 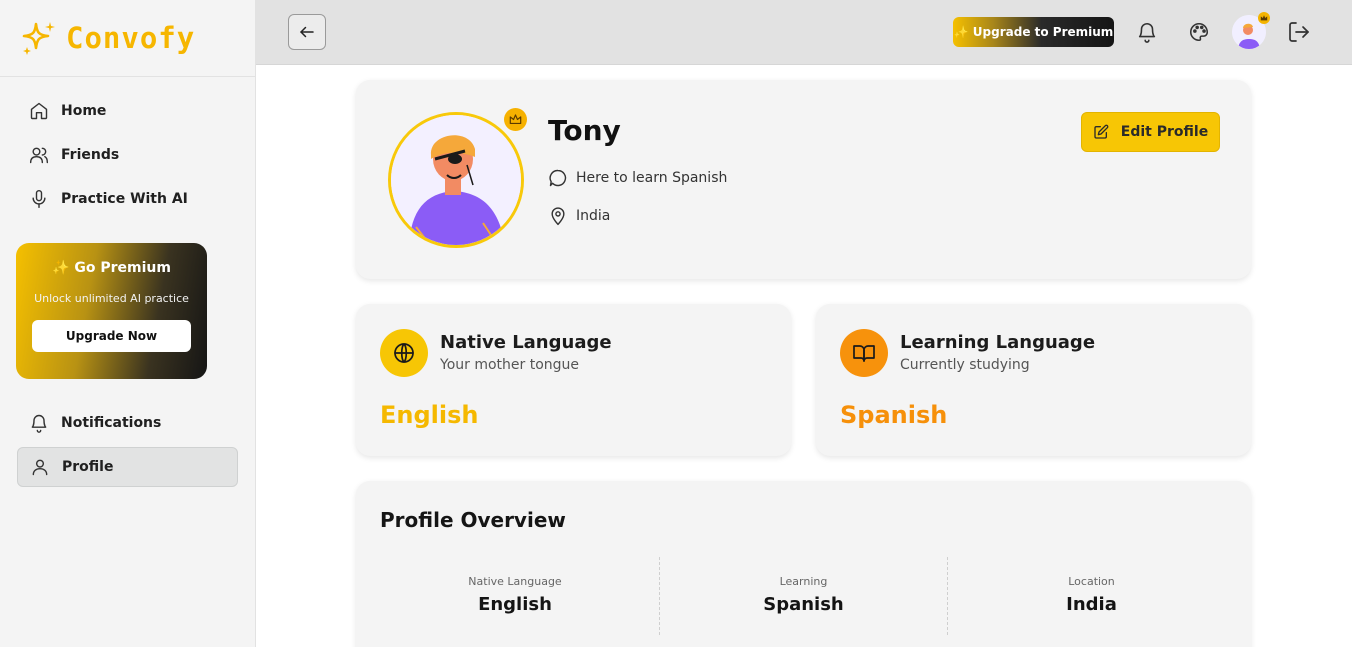 What do you see at coordinates (131, 38) in the screenshot?
I see `brand-name: Convofy` at bounding box center [131, 38].